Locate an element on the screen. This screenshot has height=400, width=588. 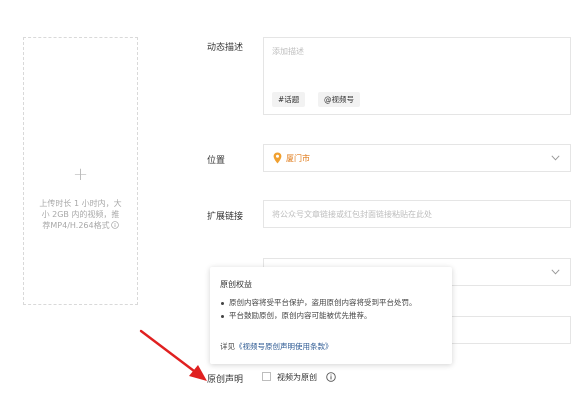
detail-prefix: 详见 is located at coordinates (227, 346).